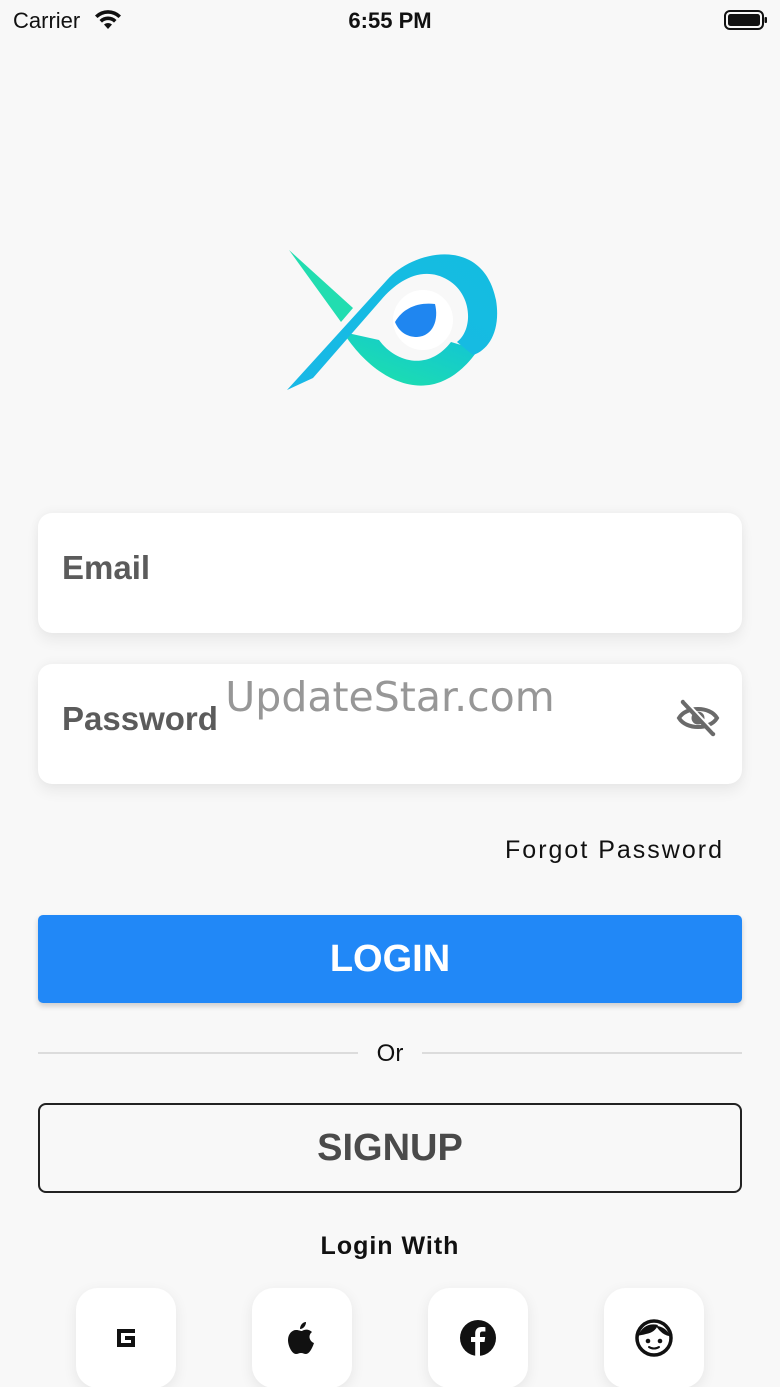  I want to click on status-time: 6:55 PM, so click(390, 20).